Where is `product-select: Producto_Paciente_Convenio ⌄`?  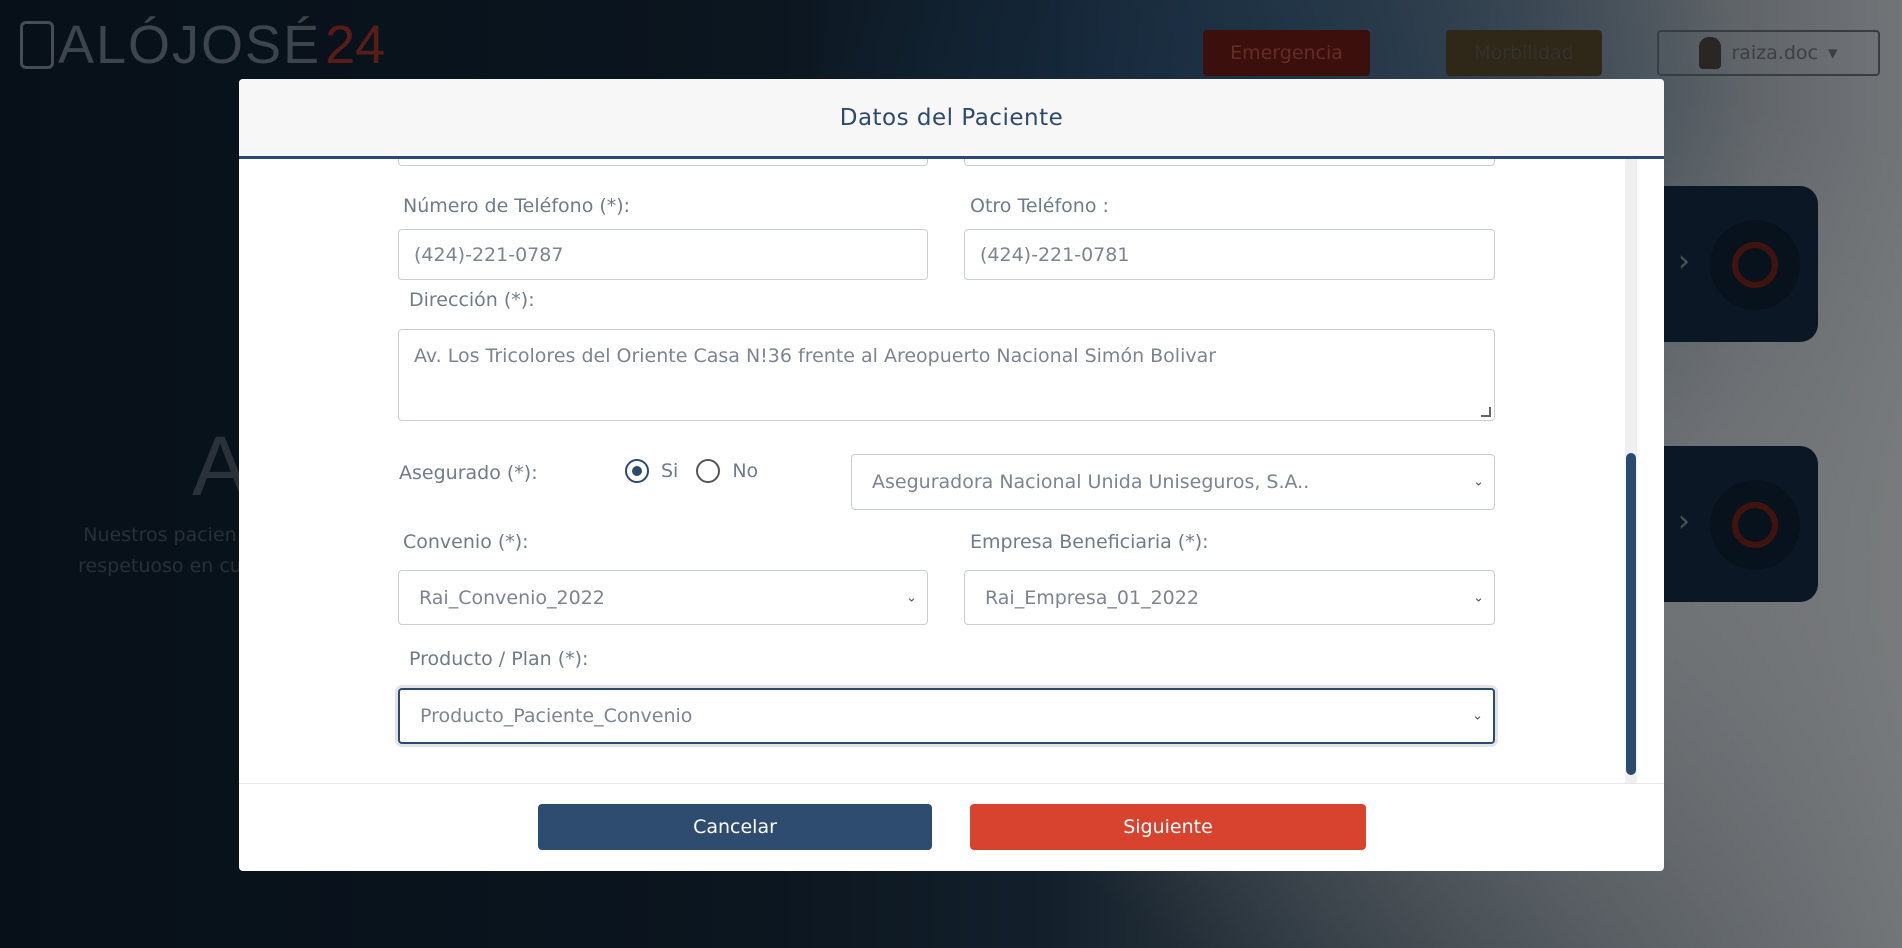
product-select: Producto_Paciente_Convenio ⌄ is located at coordinates (946, 716).